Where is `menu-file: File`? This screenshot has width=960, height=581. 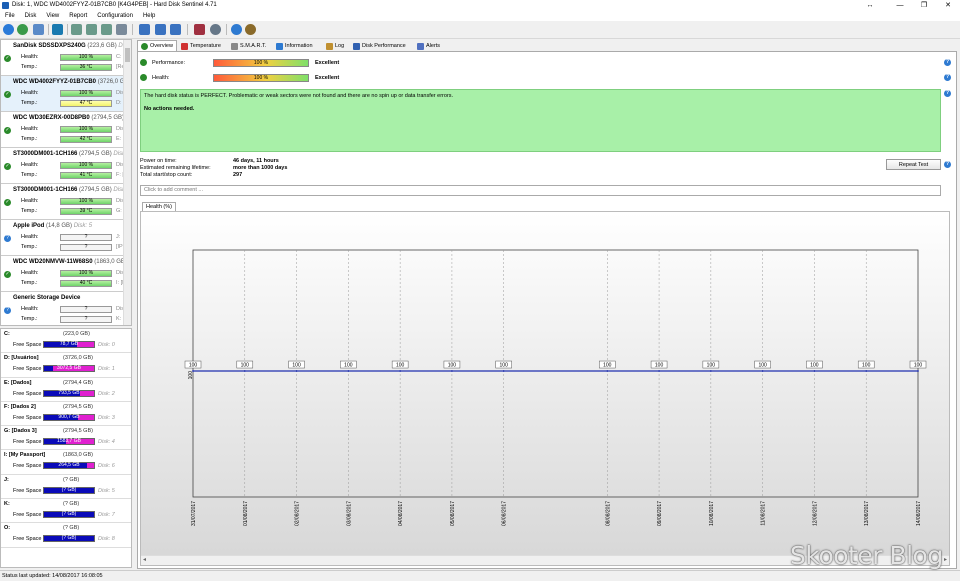 menu-file: File is located at coordinates (10, 16).